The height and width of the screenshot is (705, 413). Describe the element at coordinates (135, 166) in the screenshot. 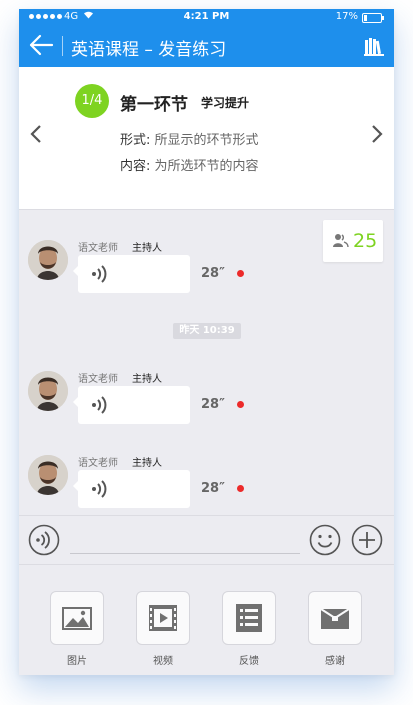

I see `stage-content-label: 内容:` at that location.